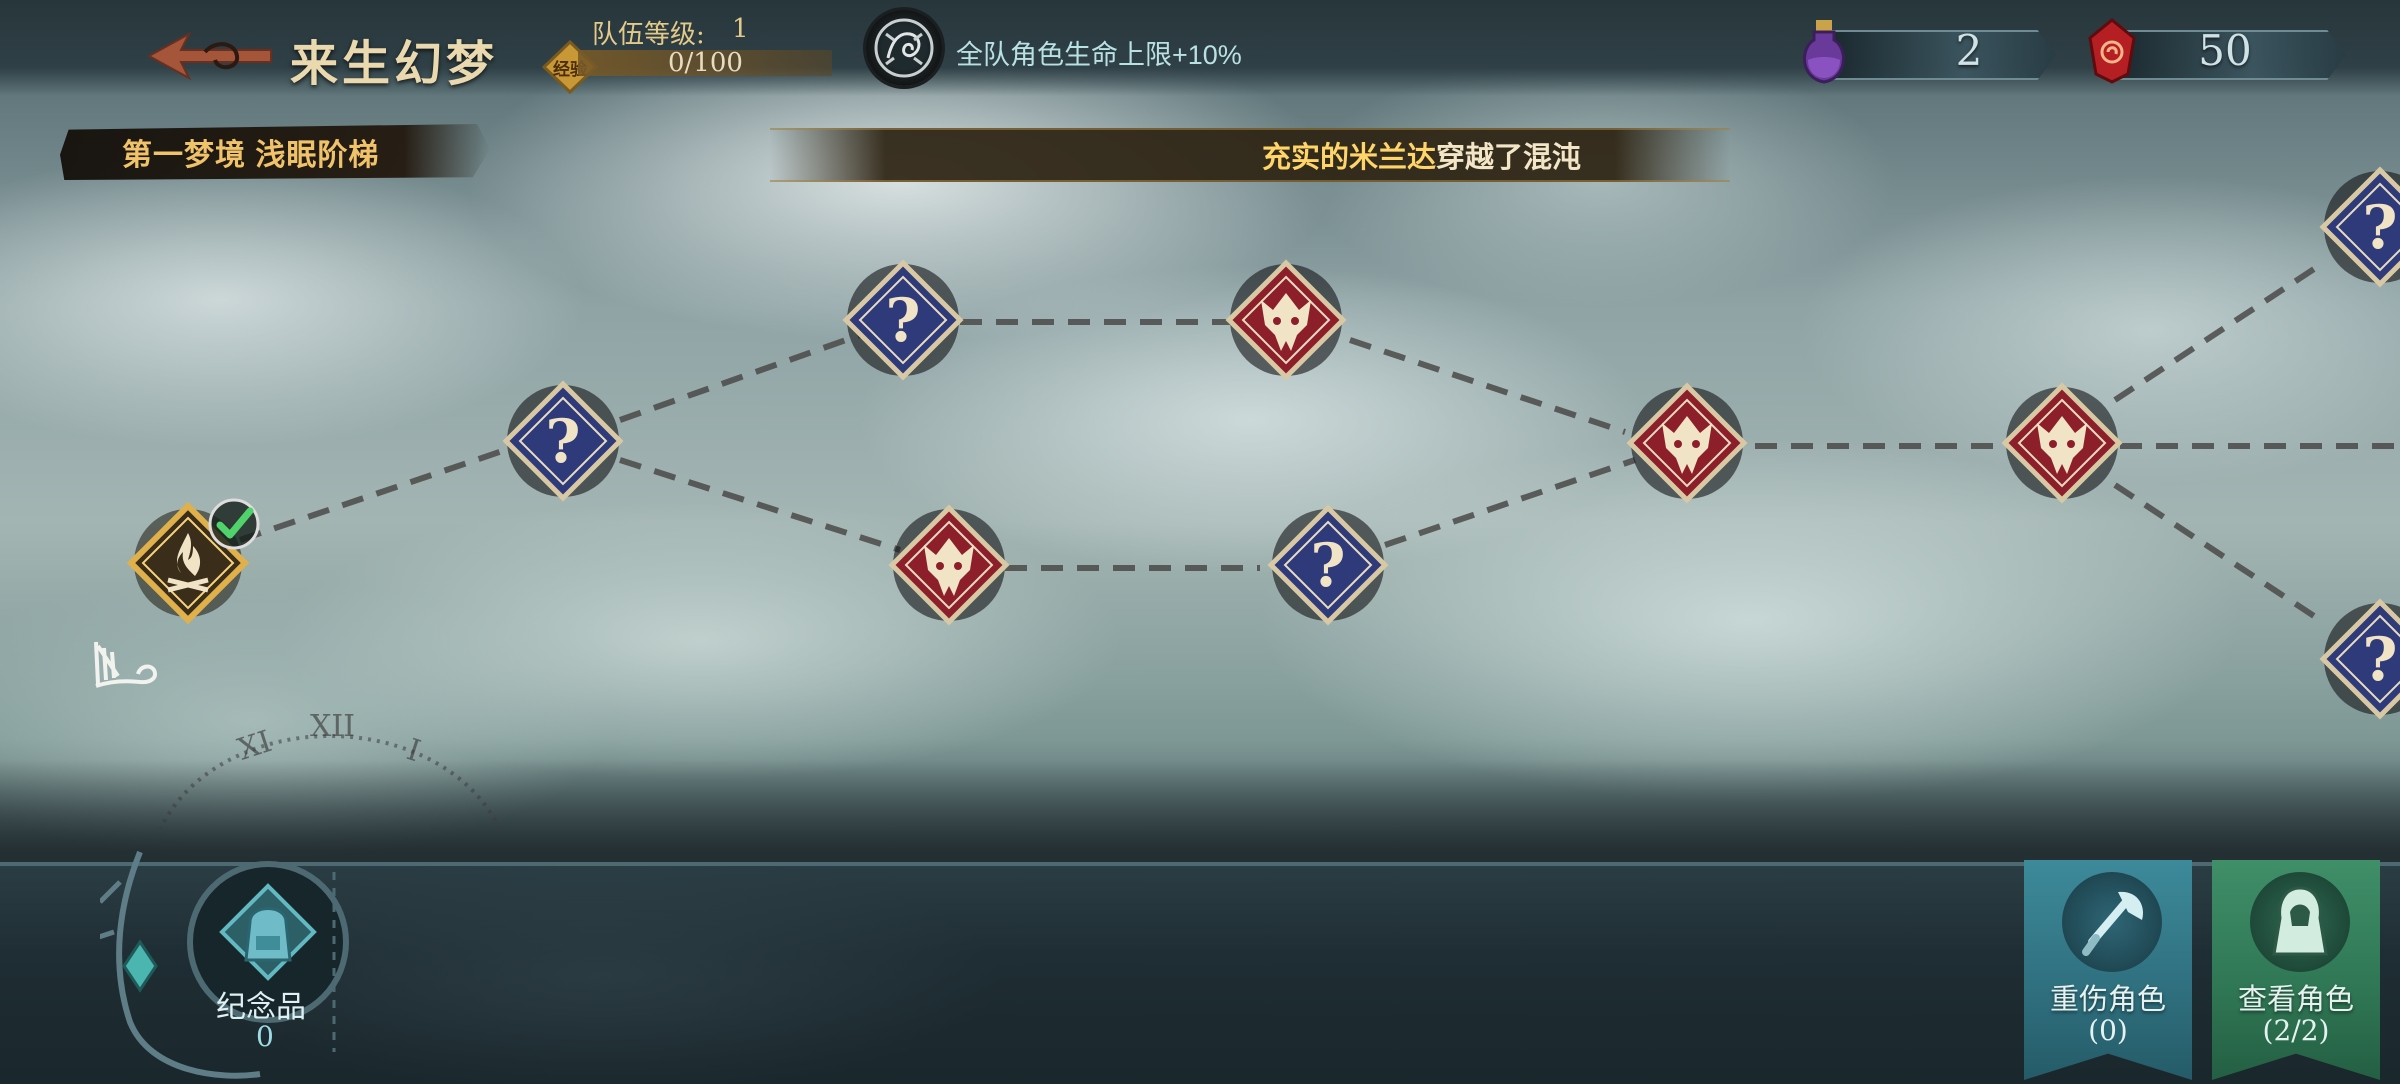  What do you see at coordinates (268, 934) in the screenshot?
I see `backpack-icon` at bounding box center [268, 934].